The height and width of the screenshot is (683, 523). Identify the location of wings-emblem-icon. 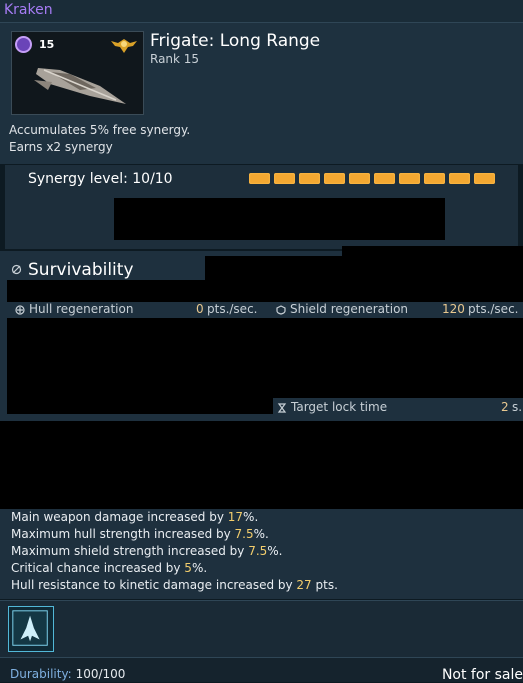
(124, 46).